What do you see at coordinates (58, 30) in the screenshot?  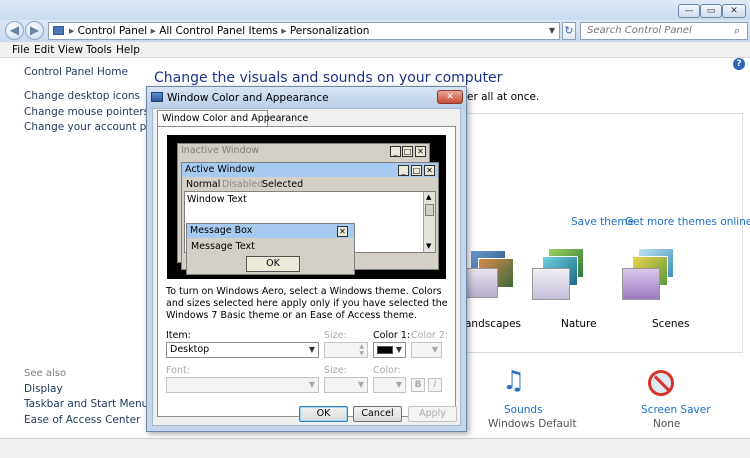 I see `control-panel-icon` at bounding box center [58, 30].